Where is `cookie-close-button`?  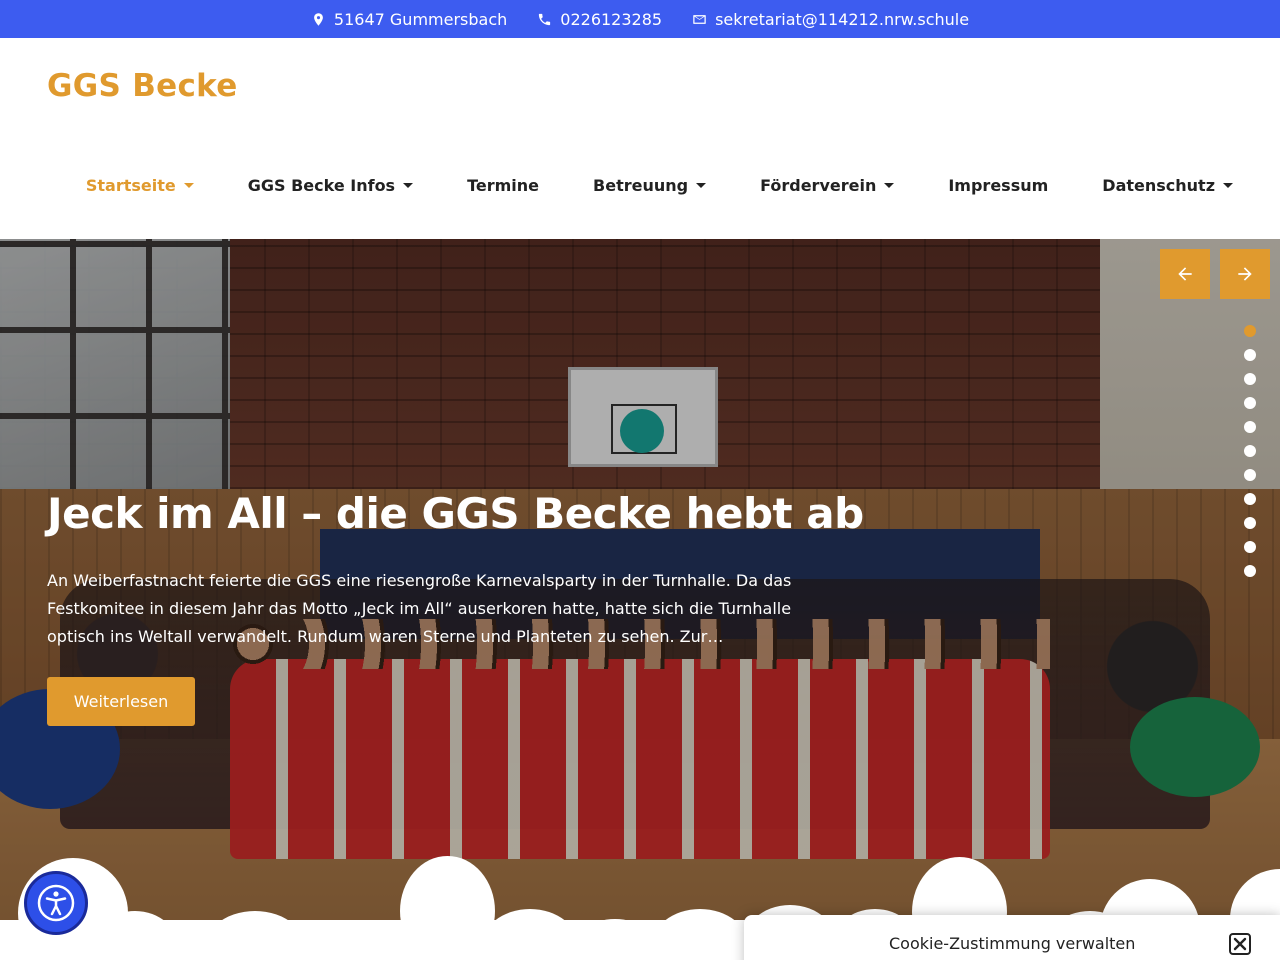
cookie-close-button is located at coordinates (1240, 944).